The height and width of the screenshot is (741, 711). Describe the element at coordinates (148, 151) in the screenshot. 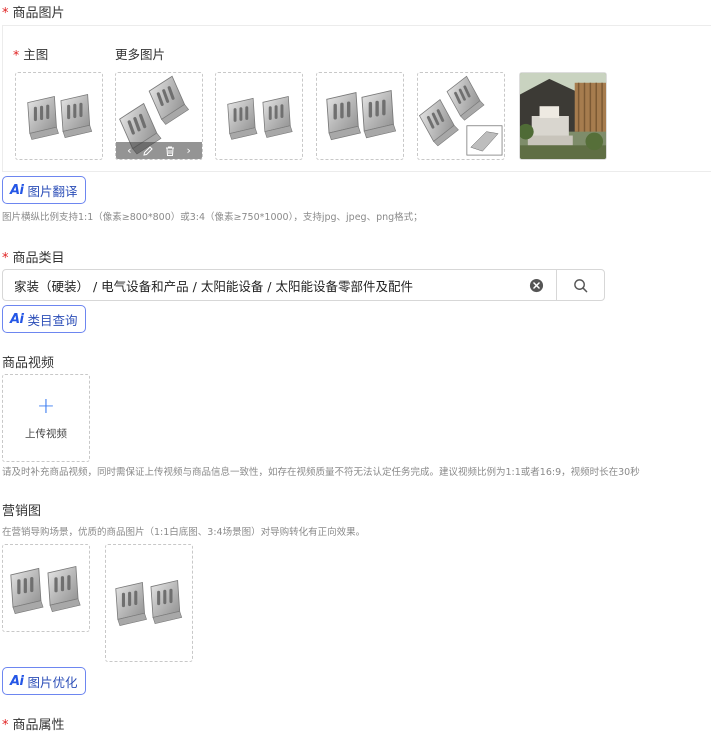

I see `edit-icon` at that location.